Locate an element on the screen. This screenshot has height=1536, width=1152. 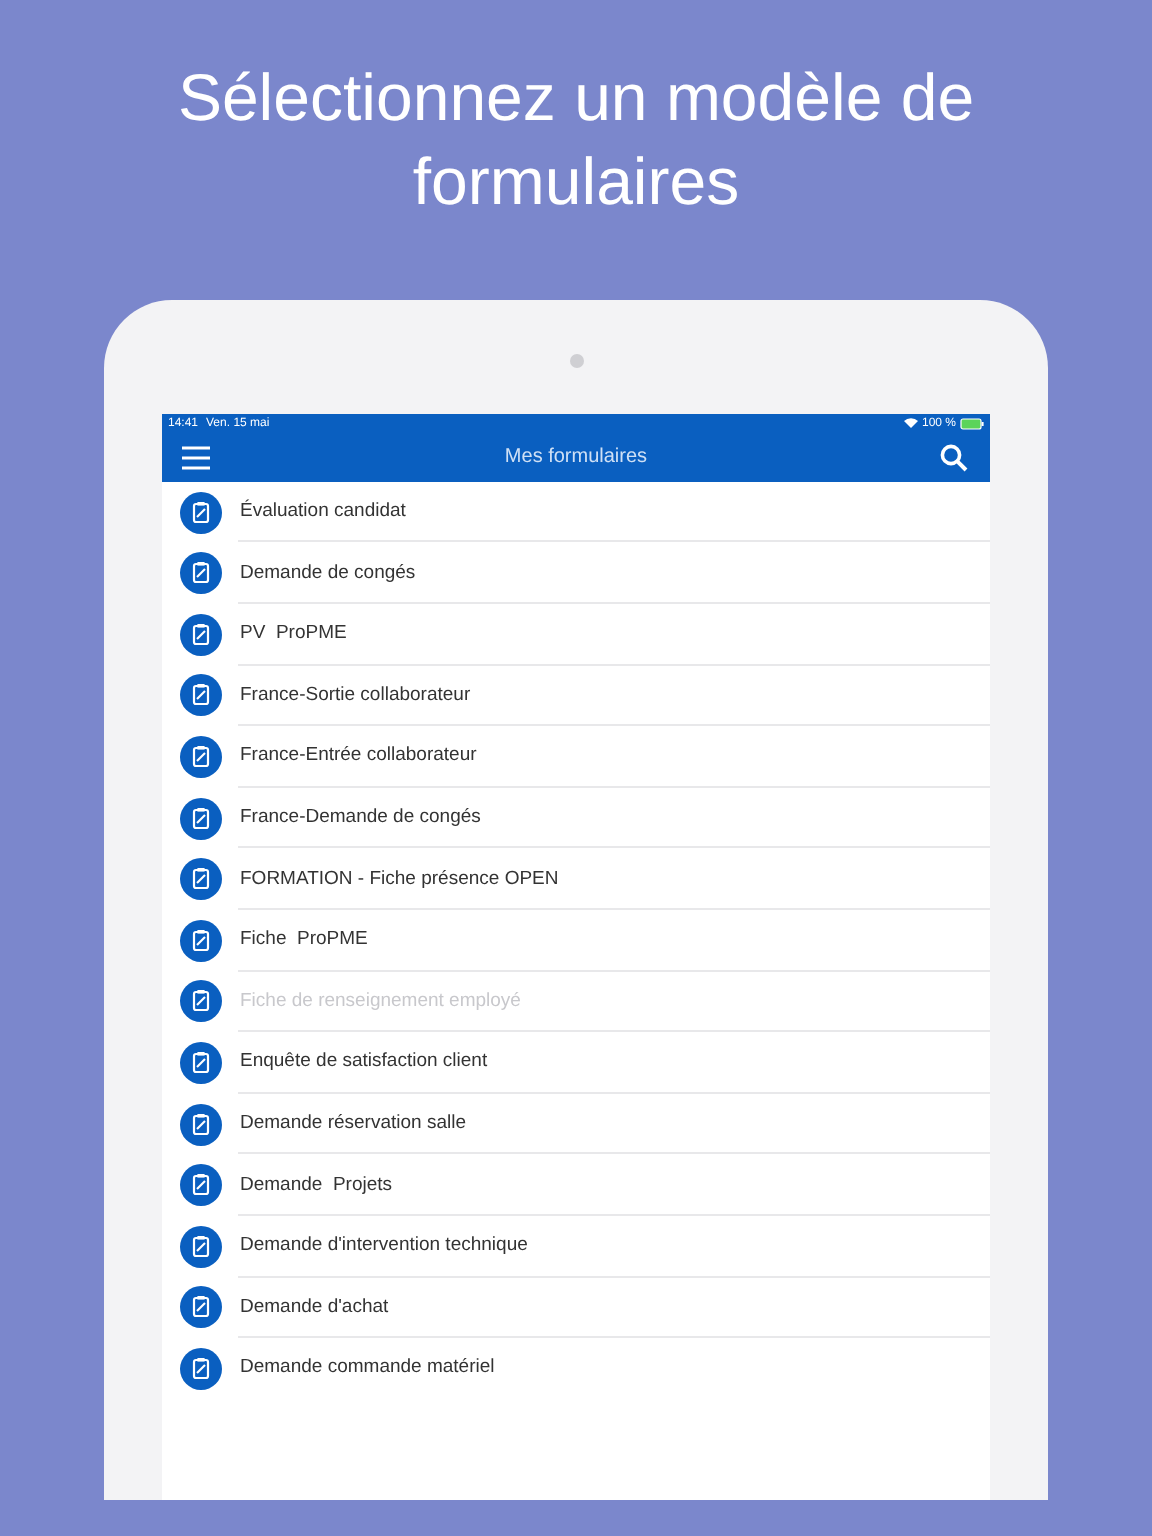
form-list-item: PV ProPME is located at coordinates (576, 634).